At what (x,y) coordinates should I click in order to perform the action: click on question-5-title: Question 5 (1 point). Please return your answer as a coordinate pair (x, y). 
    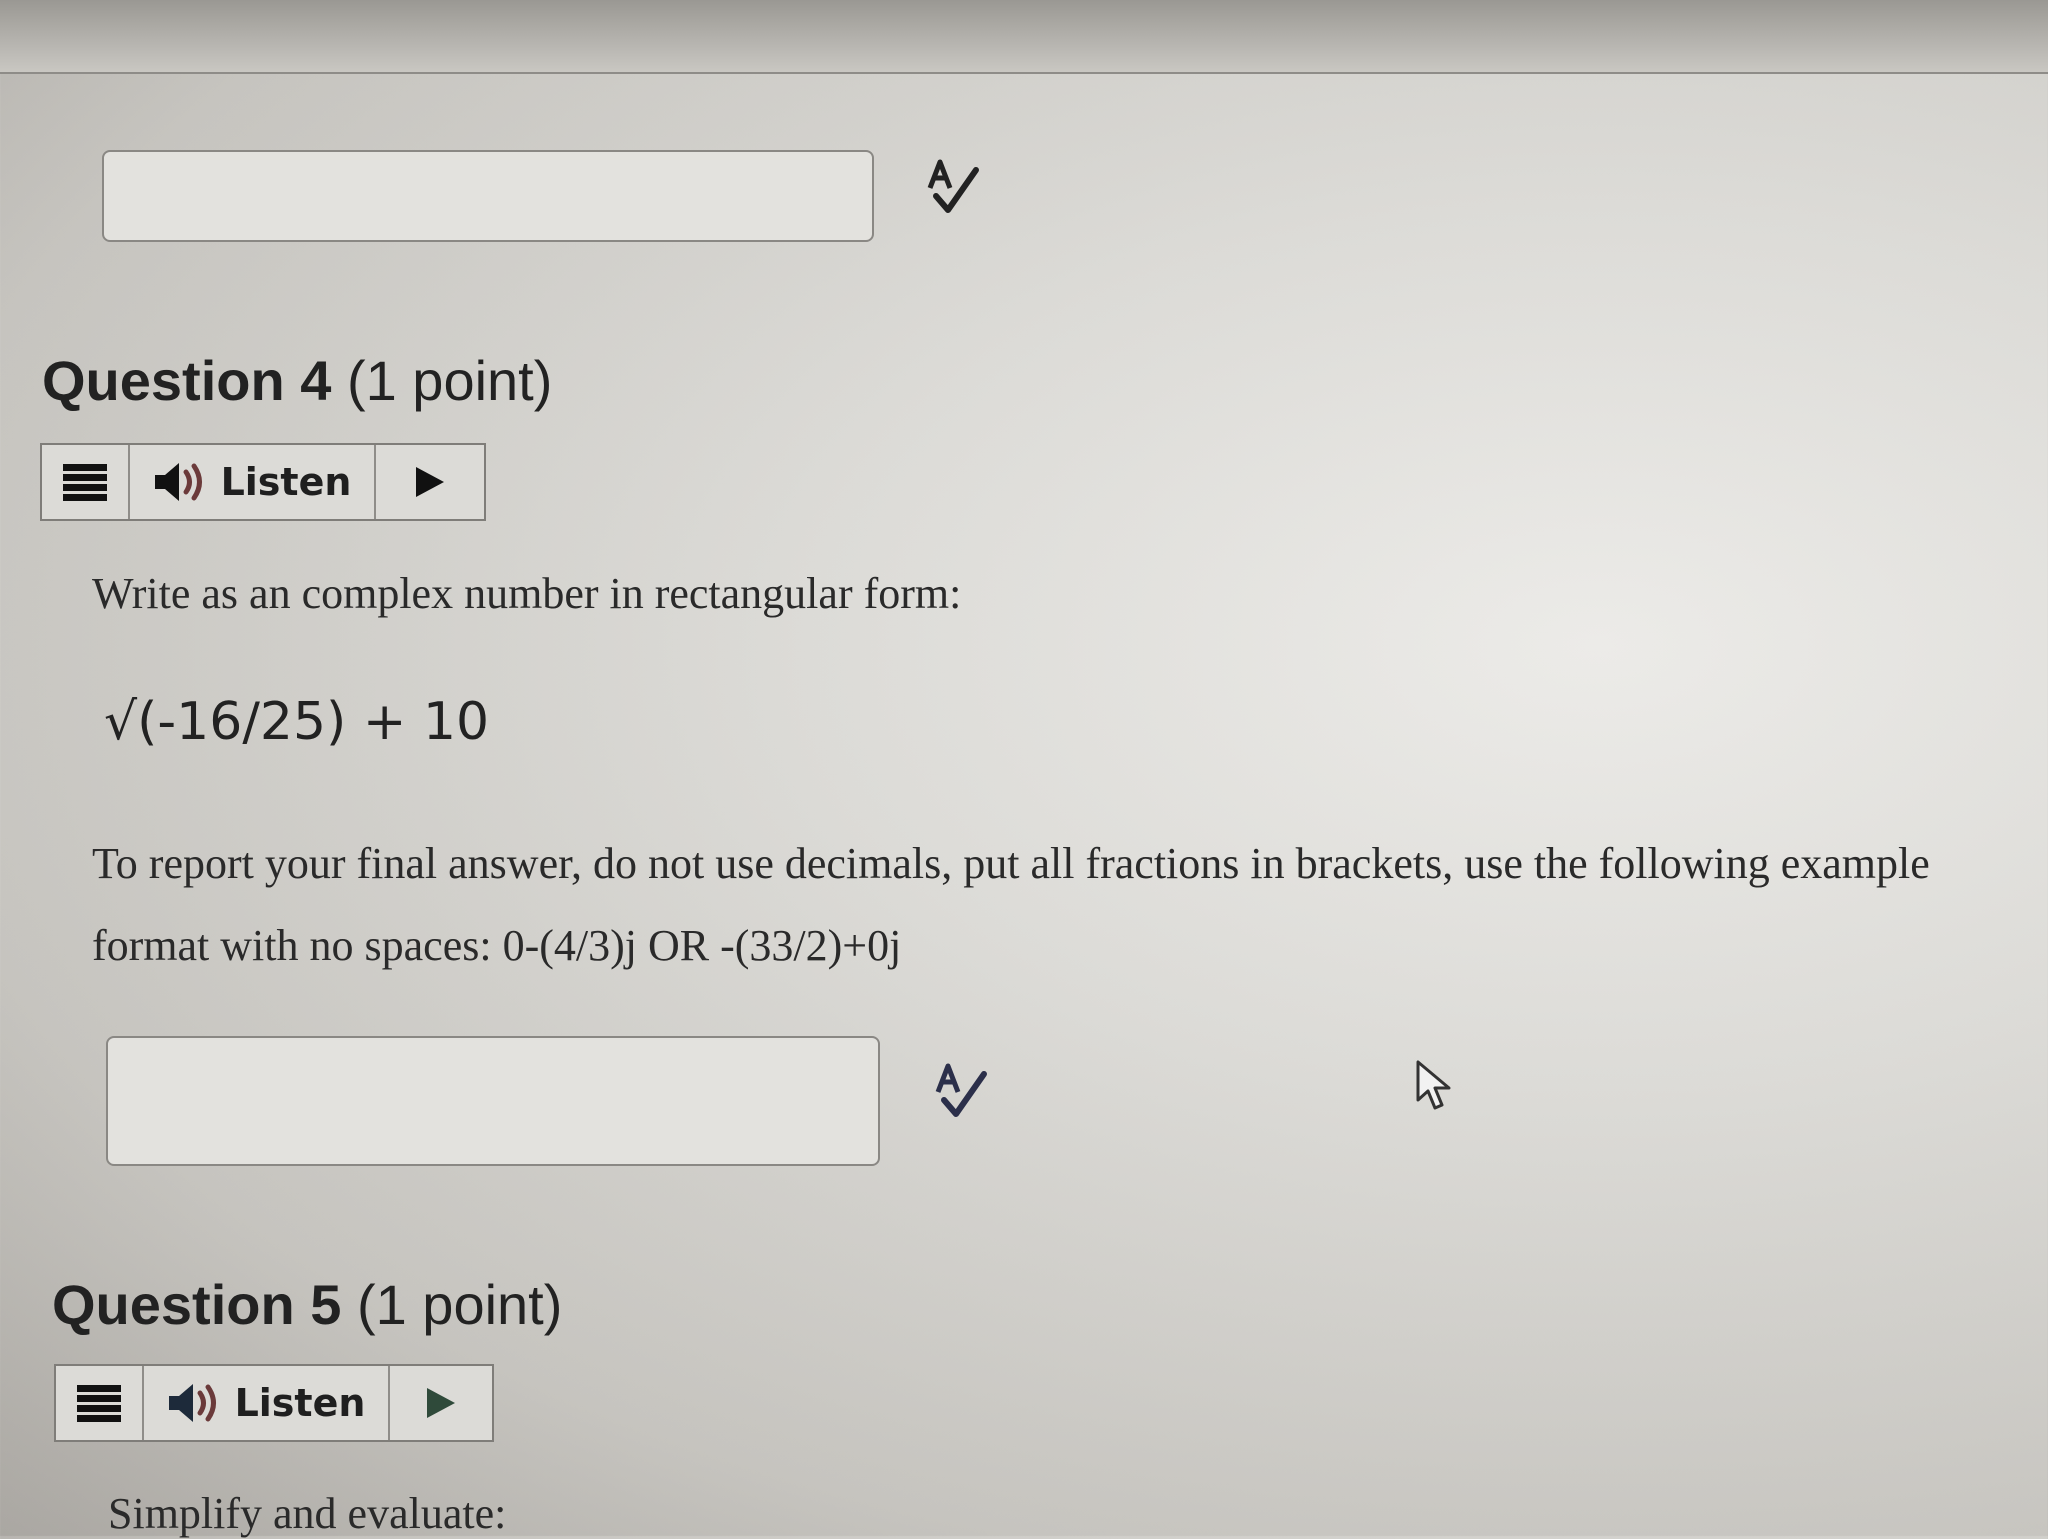
    Looking at the image, I should click on (307, 1304).